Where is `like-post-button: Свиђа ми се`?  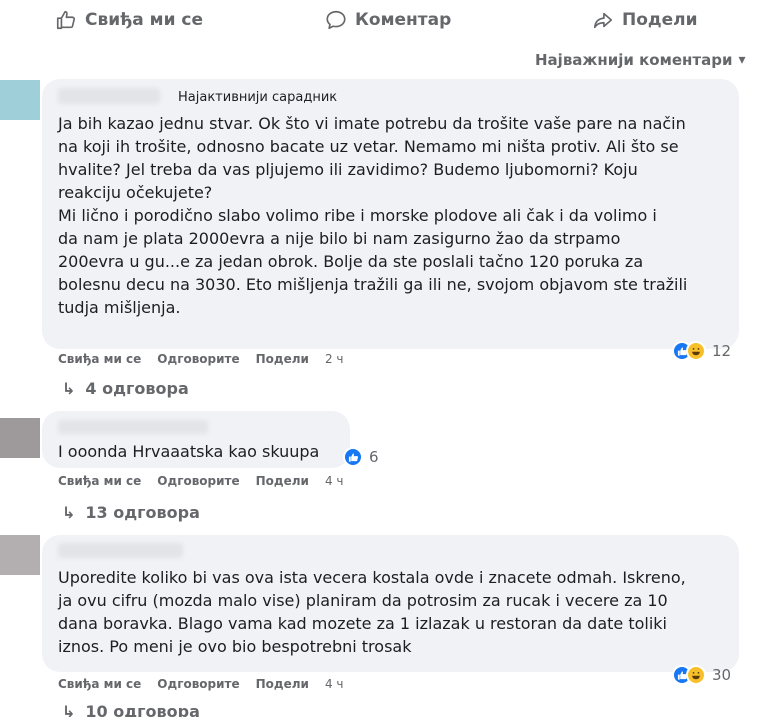
like-post-button: Свиђа ми се is located at coordinates (129, 20).